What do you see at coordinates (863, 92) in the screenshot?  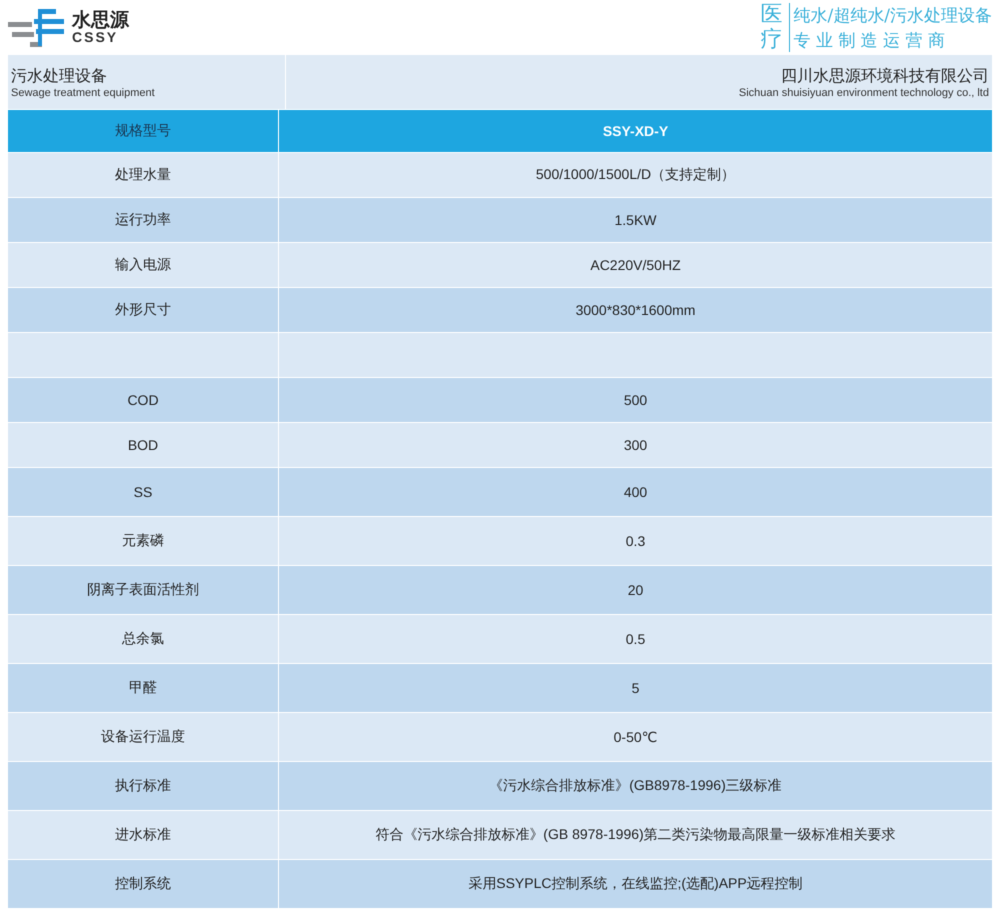 I see `company-name-english: Sichuan shuisiyuan environment technology co., ltd` at bounding box center [863, 92].